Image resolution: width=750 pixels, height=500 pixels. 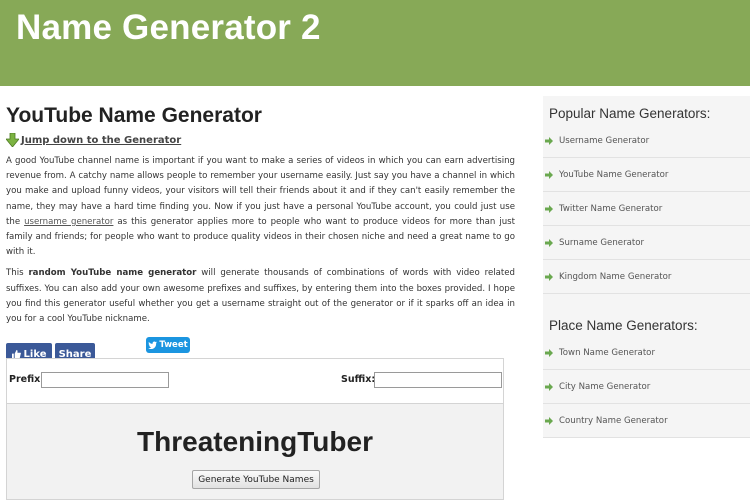 I want to click on sidebar-item-town-name-generator: Town Name Generator, so click(x=646, y=353).